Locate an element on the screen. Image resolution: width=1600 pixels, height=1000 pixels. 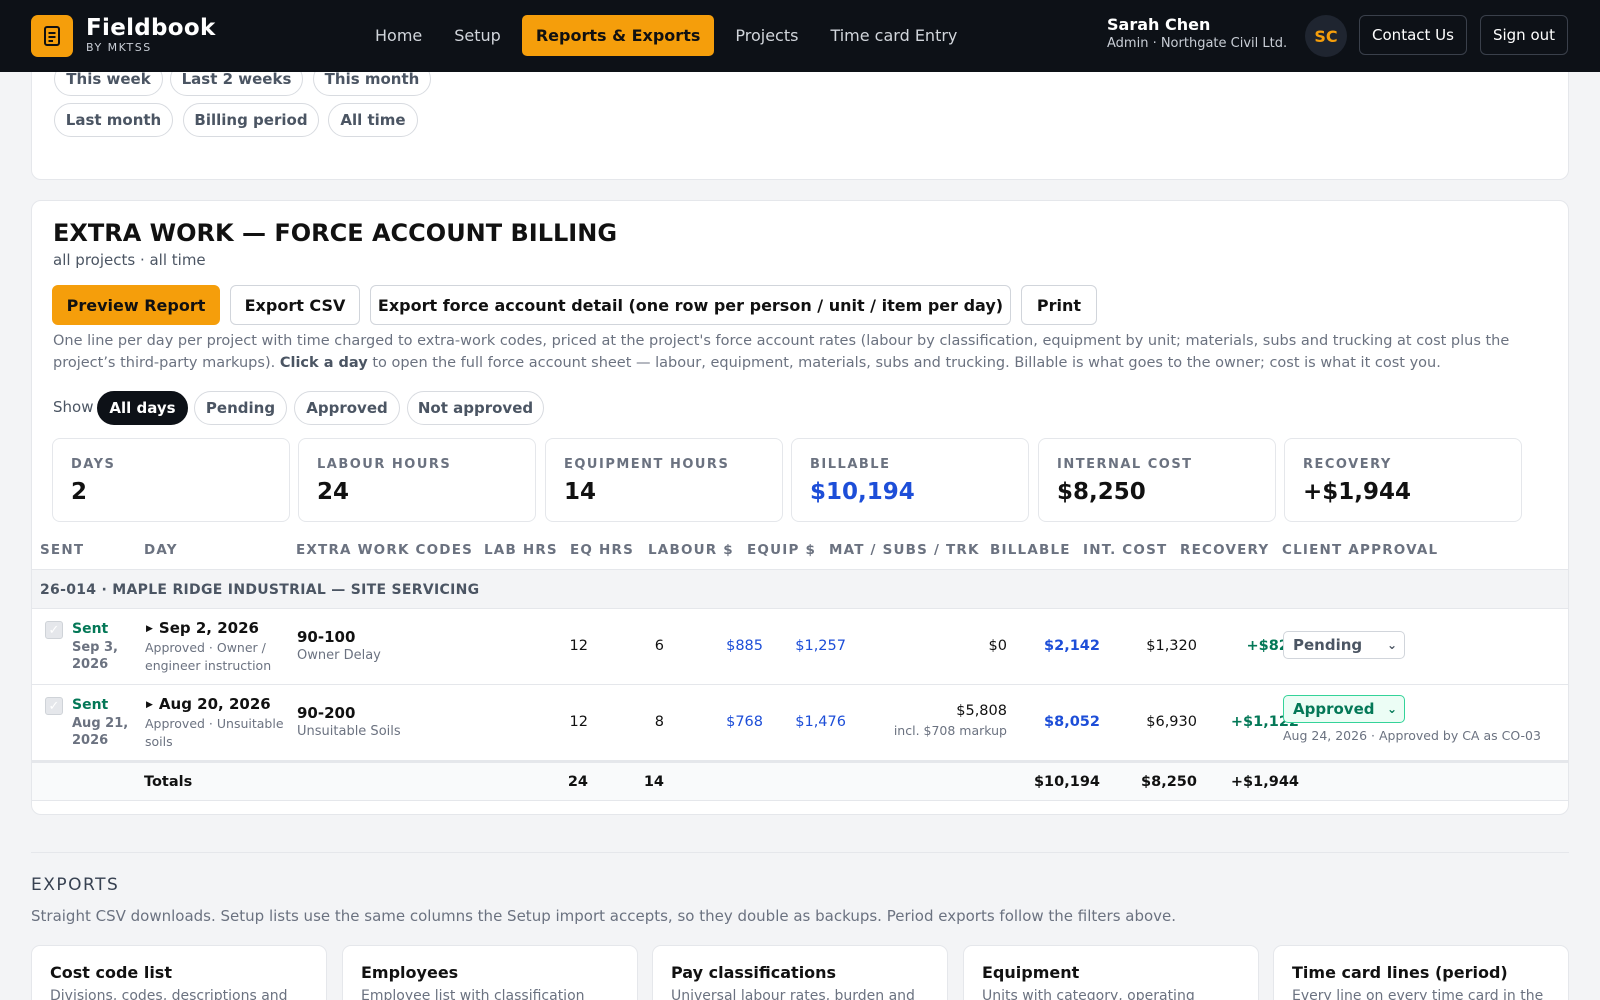
period-chip-all-time: All time is located at coordinates (373, 120).